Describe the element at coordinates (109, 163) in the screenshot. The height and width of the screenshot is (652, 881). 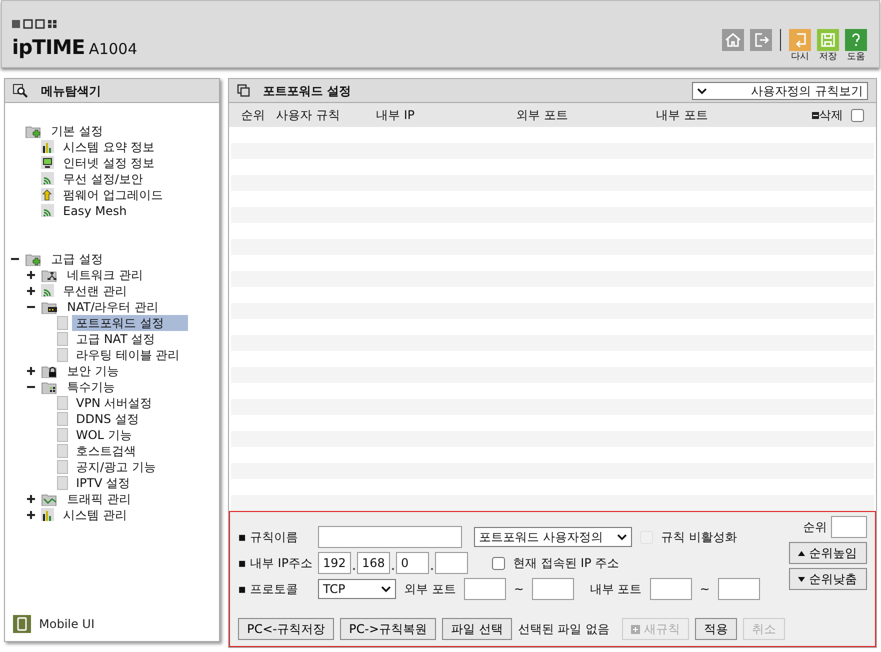
I see `tree-item: 인터넷 설정 정보` at that location.